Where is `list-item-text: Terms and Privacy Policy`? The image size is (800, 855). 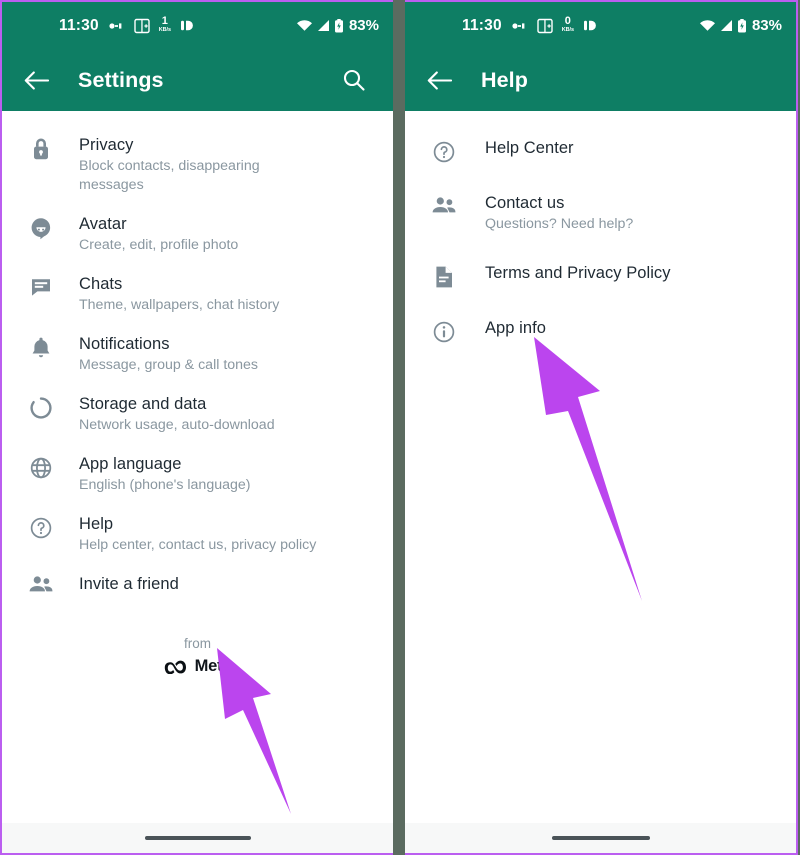 list-item-text: Terms and Privacy Policy is located at coordinates (578, 273).